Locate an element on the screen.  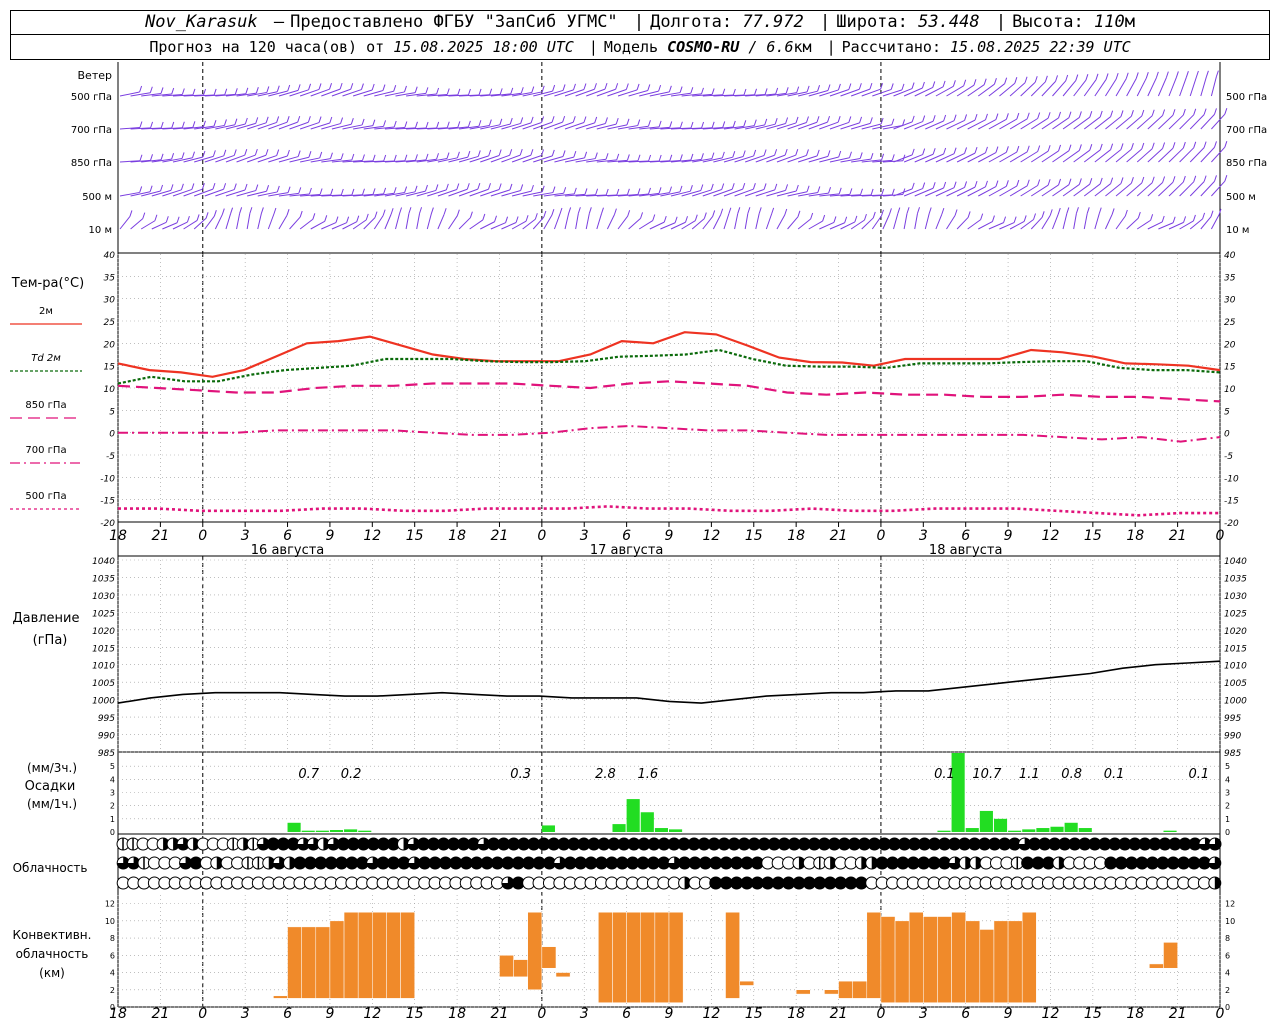
time-tick-top: 12 is located at coordinates (372, 536).